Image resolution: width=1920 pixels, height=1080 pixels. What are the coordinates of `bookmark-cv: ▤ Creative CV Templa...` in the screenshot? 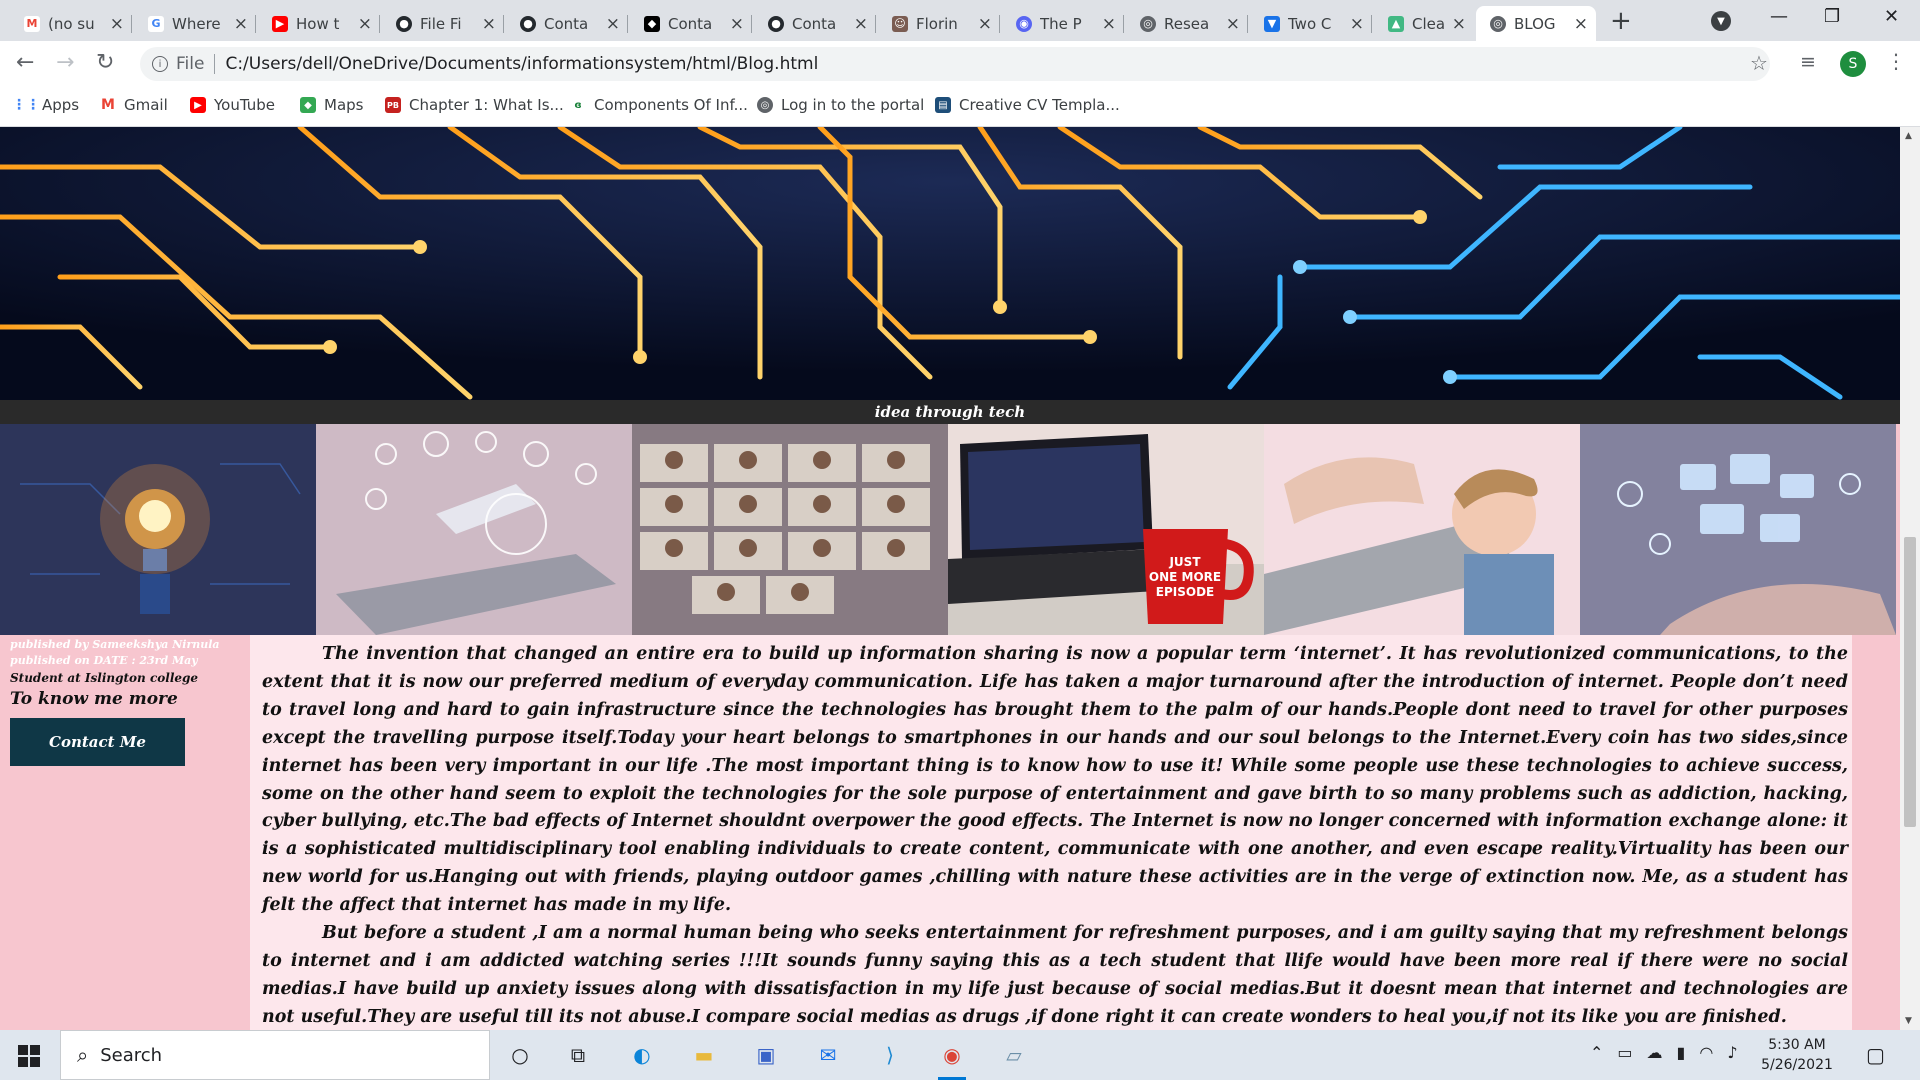 It's located at (1027, 105).